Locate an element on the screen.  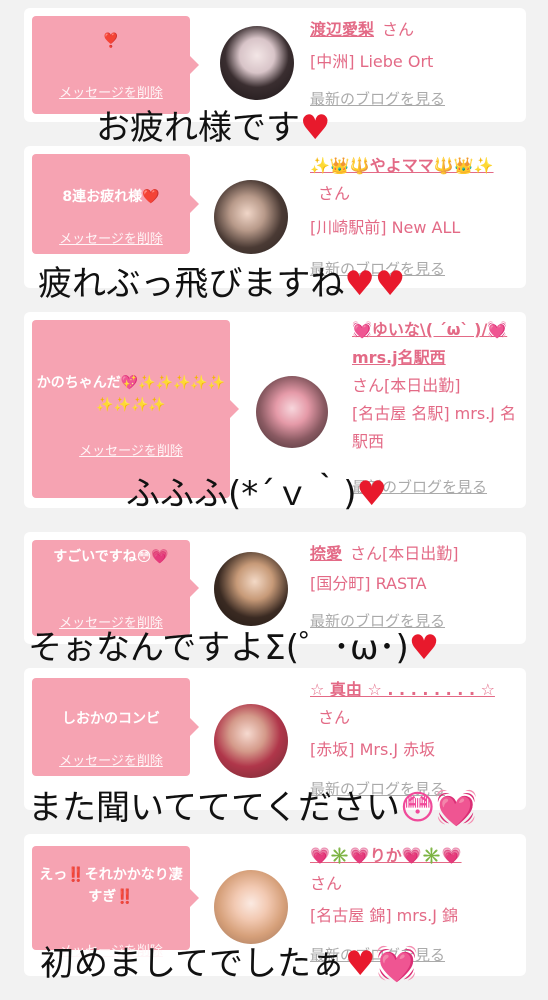
overlay-caption: お疲れ様です♥ is located at coordinates (213, 128).